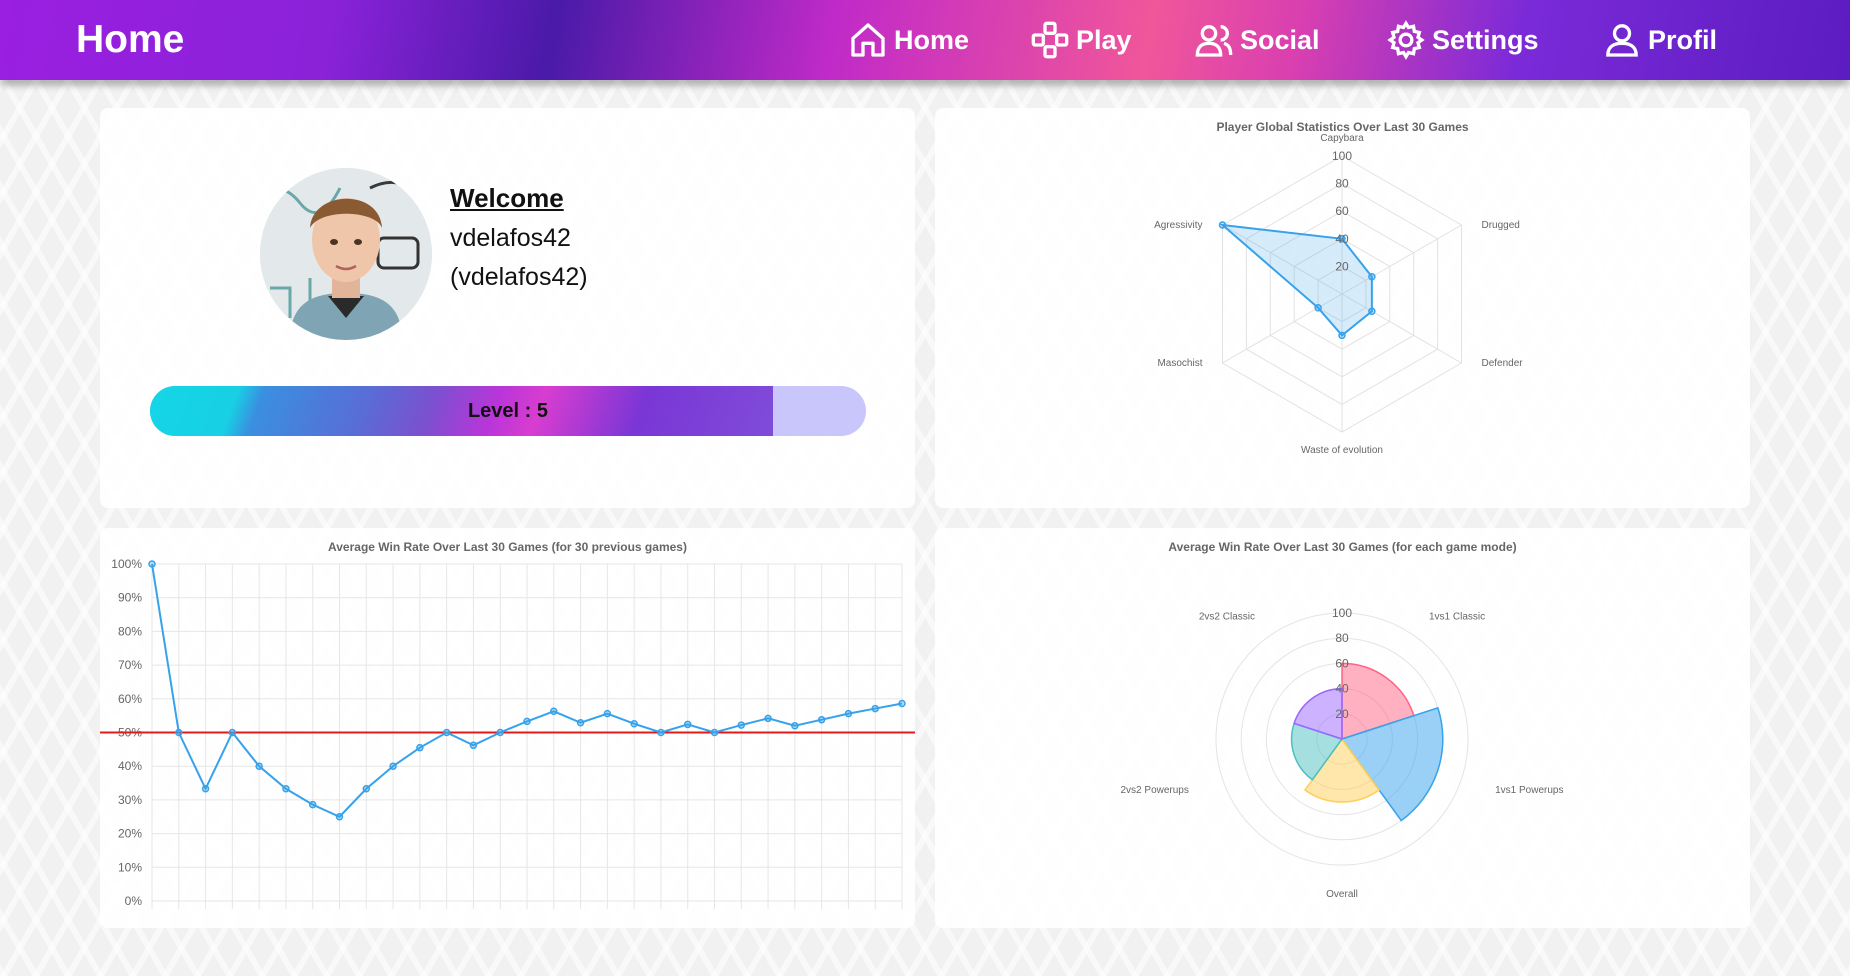 The height and width of the screenshot is (976, 1850). I want to click on nav-play-label: Play, so click(1104, 39).